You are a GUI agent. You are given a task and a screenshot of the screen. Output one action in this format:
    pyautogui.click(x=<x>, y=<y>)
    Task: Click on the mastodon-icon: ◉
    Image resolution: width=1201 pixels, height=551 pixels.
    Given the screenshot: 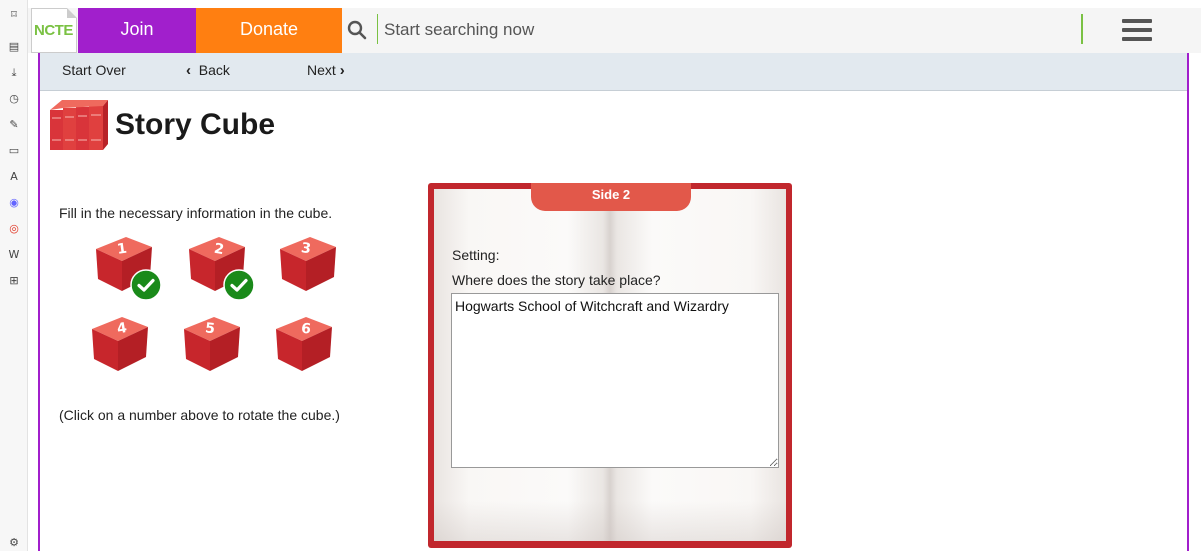 What is the action you would take?
    pyautogui.click(x=14, y=203)
    